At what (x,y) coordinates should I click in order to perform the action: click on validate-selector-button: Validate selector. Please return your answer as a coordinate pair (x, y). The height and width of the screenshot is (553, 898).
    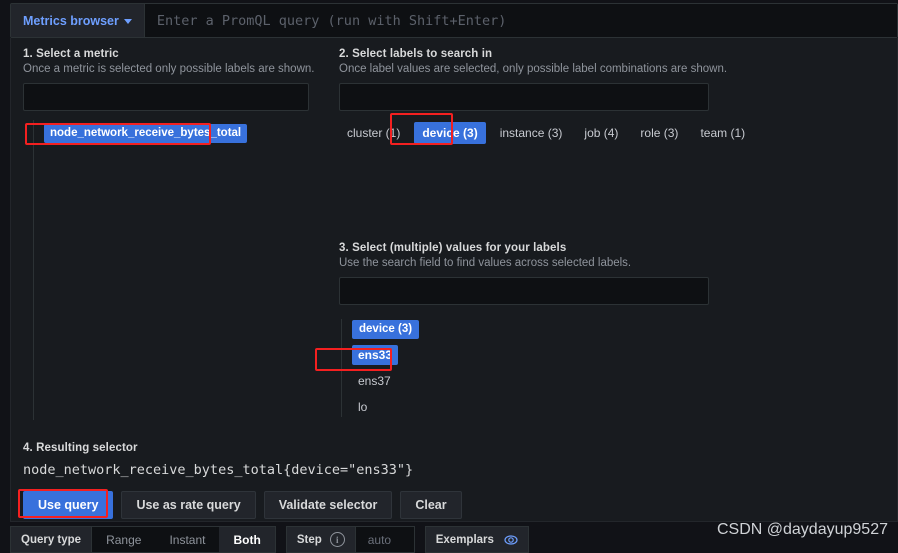
    Looking at the image, I should click on (328, 505).